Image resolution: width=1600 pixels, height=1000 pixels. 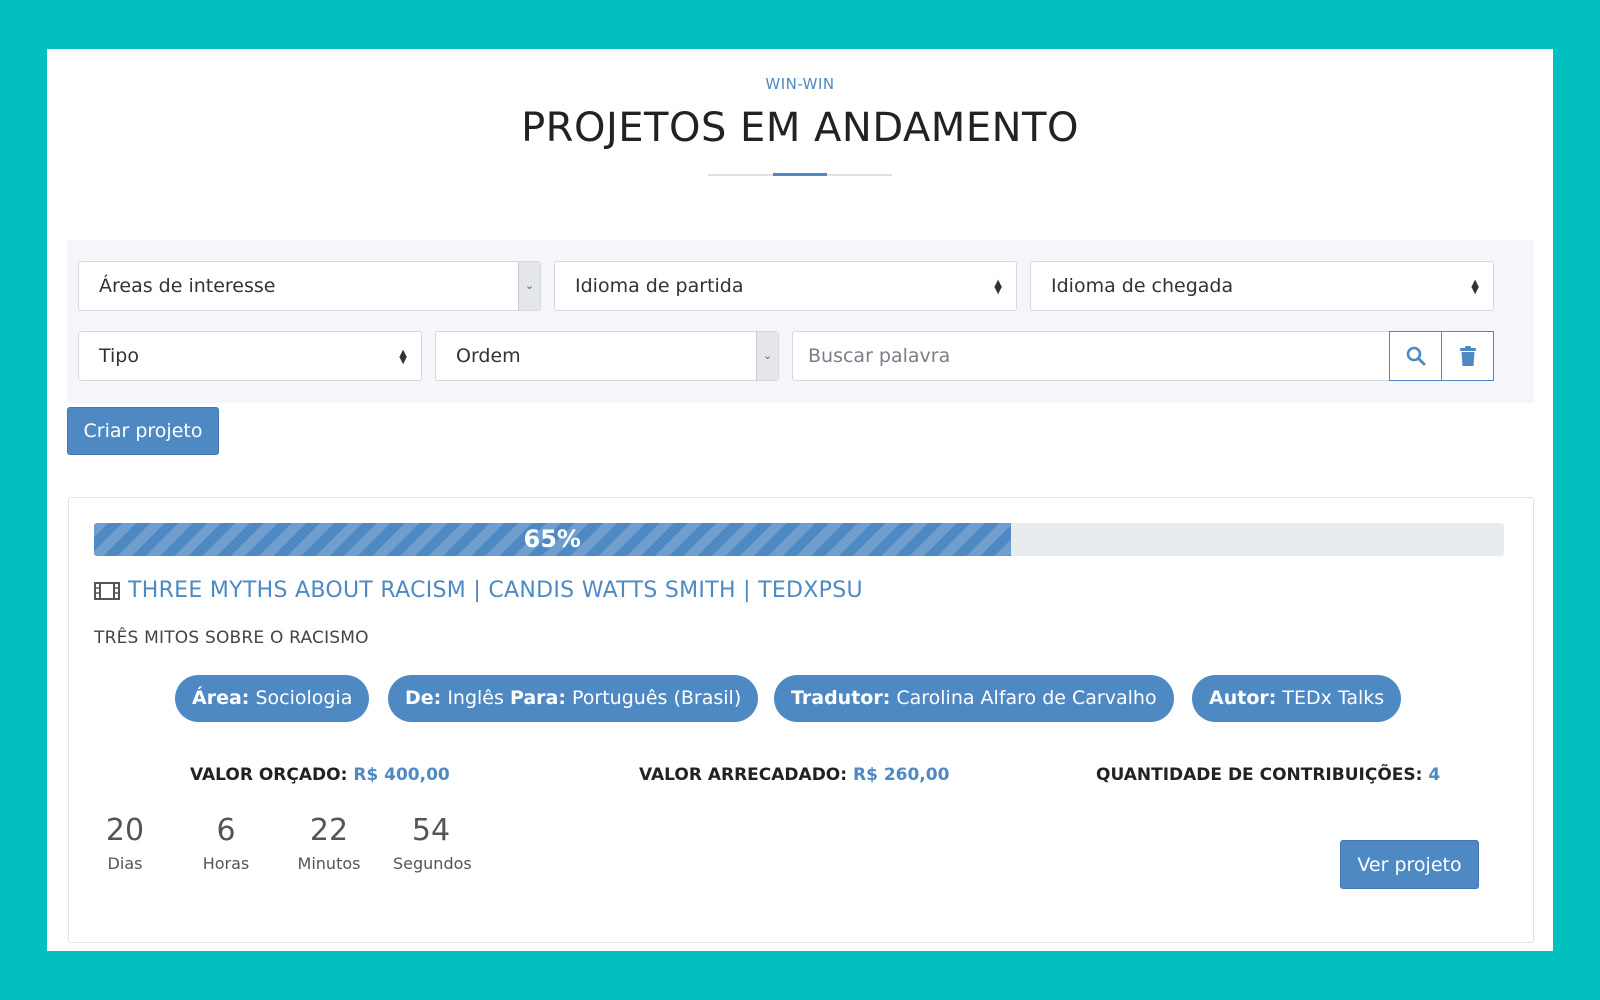 I want to click on countdown-minutes: 22 Minutos, so click(x=329, y=843).